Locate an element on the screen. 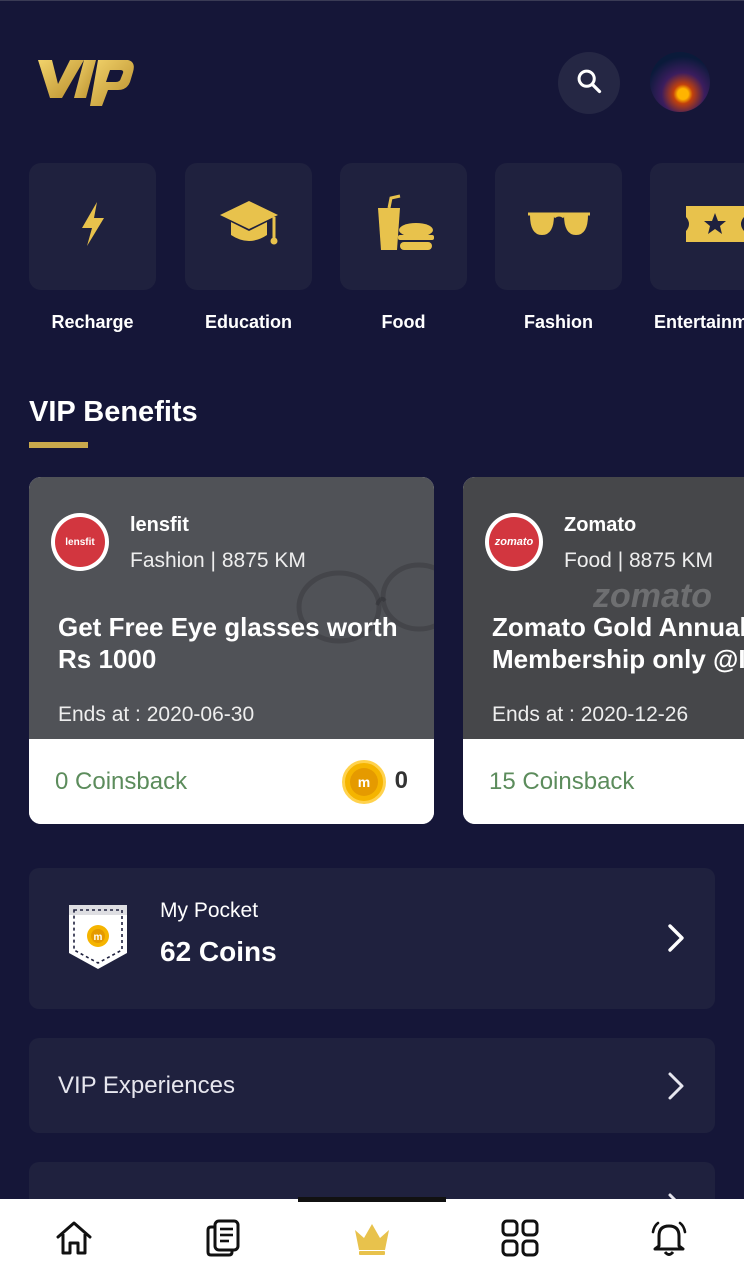 This screenshot has height=1280, width=744. glasses-background-image is located at coordinates (365, 603).